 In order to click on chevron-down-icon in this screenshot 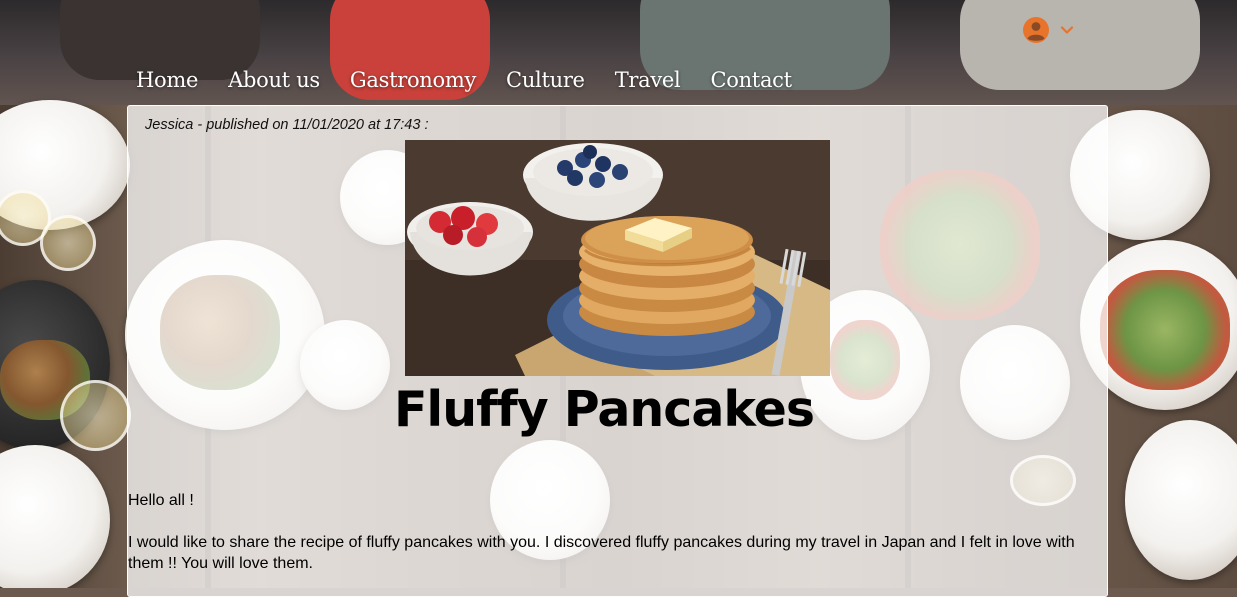, I will do `click(1067, 30)`.